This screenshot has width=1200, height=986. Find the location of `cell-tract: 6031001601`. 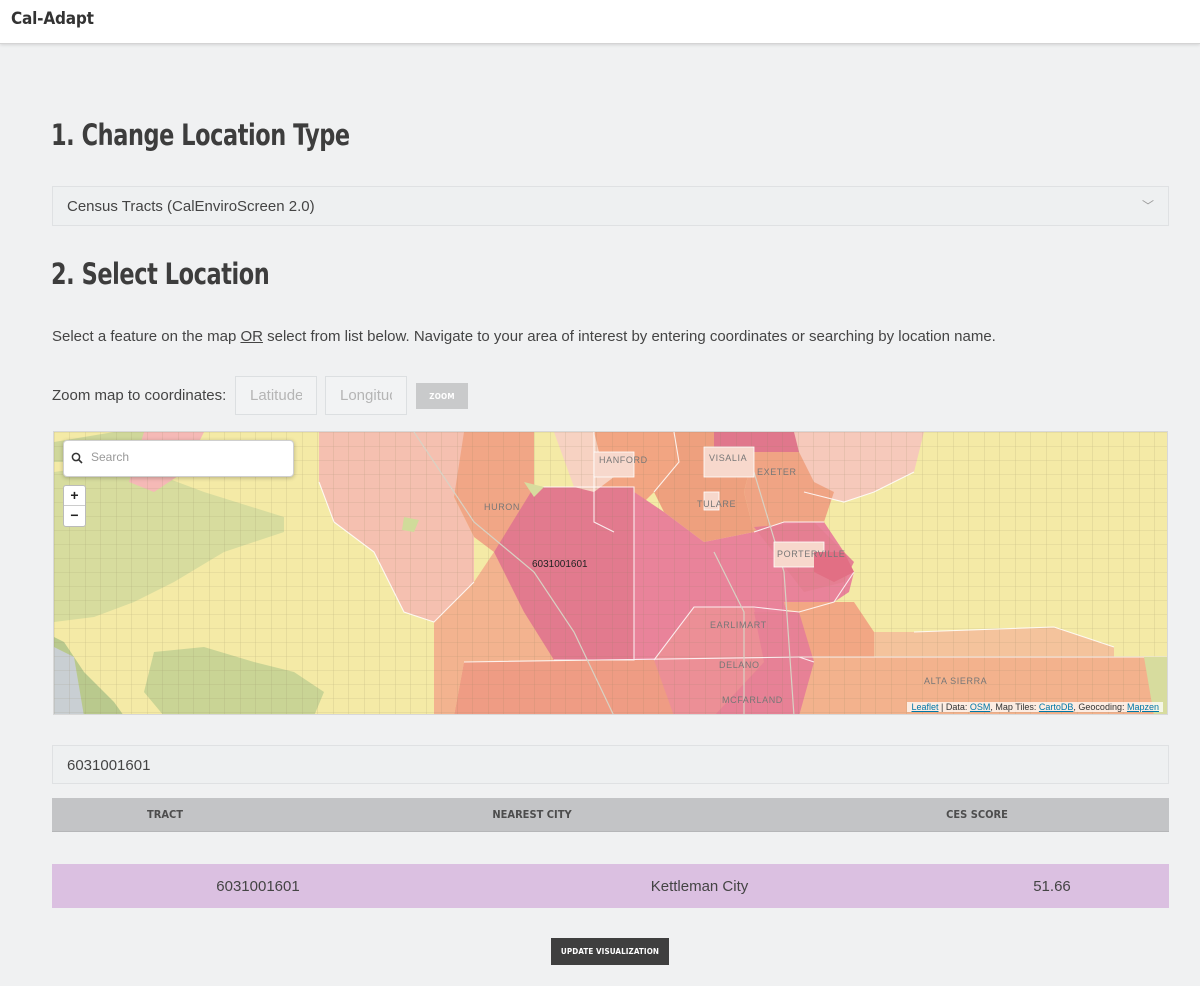

cell-tract: 6031001601 is located at coordinates (258, 886).